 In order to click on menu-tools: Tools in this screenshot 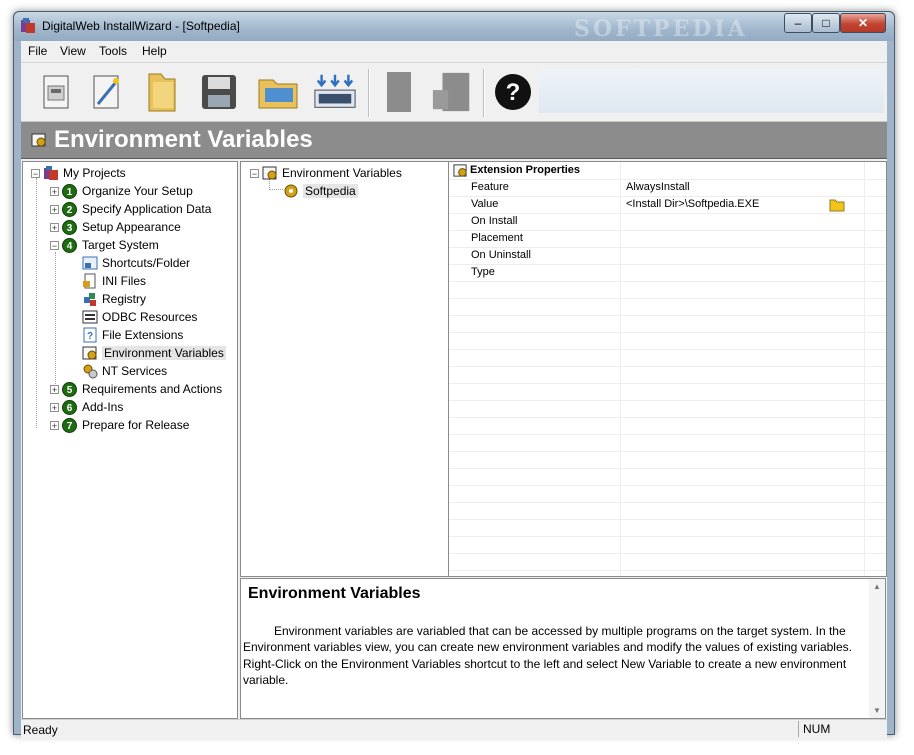, I will do `click(113, 51)`.